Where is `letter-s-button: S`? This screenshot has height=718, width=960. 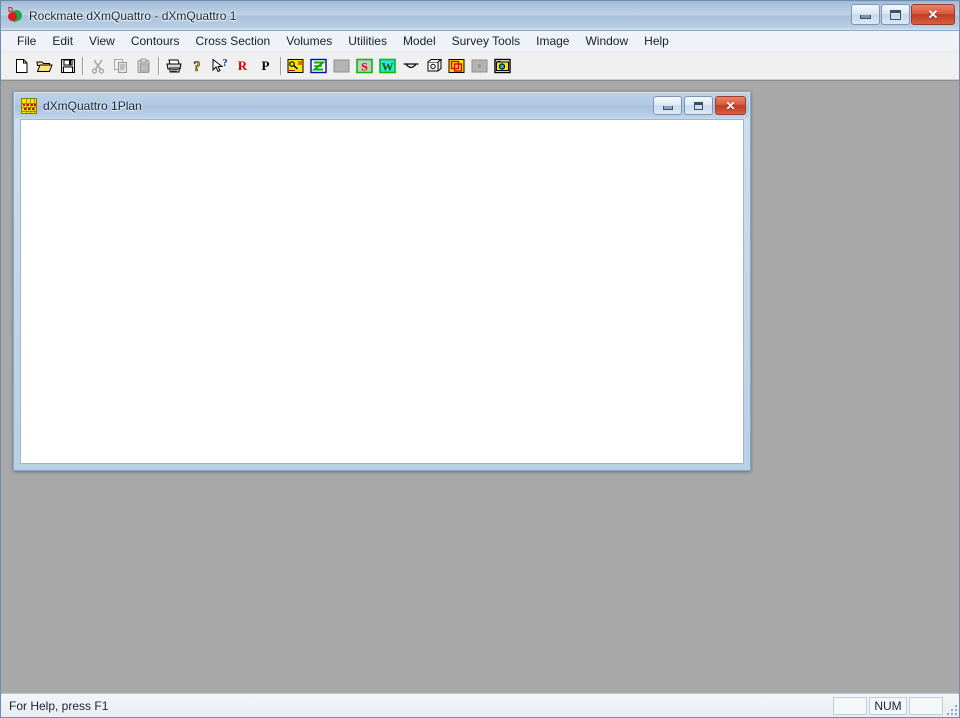
letter-s-button: S is located at coordinates (364, 66).